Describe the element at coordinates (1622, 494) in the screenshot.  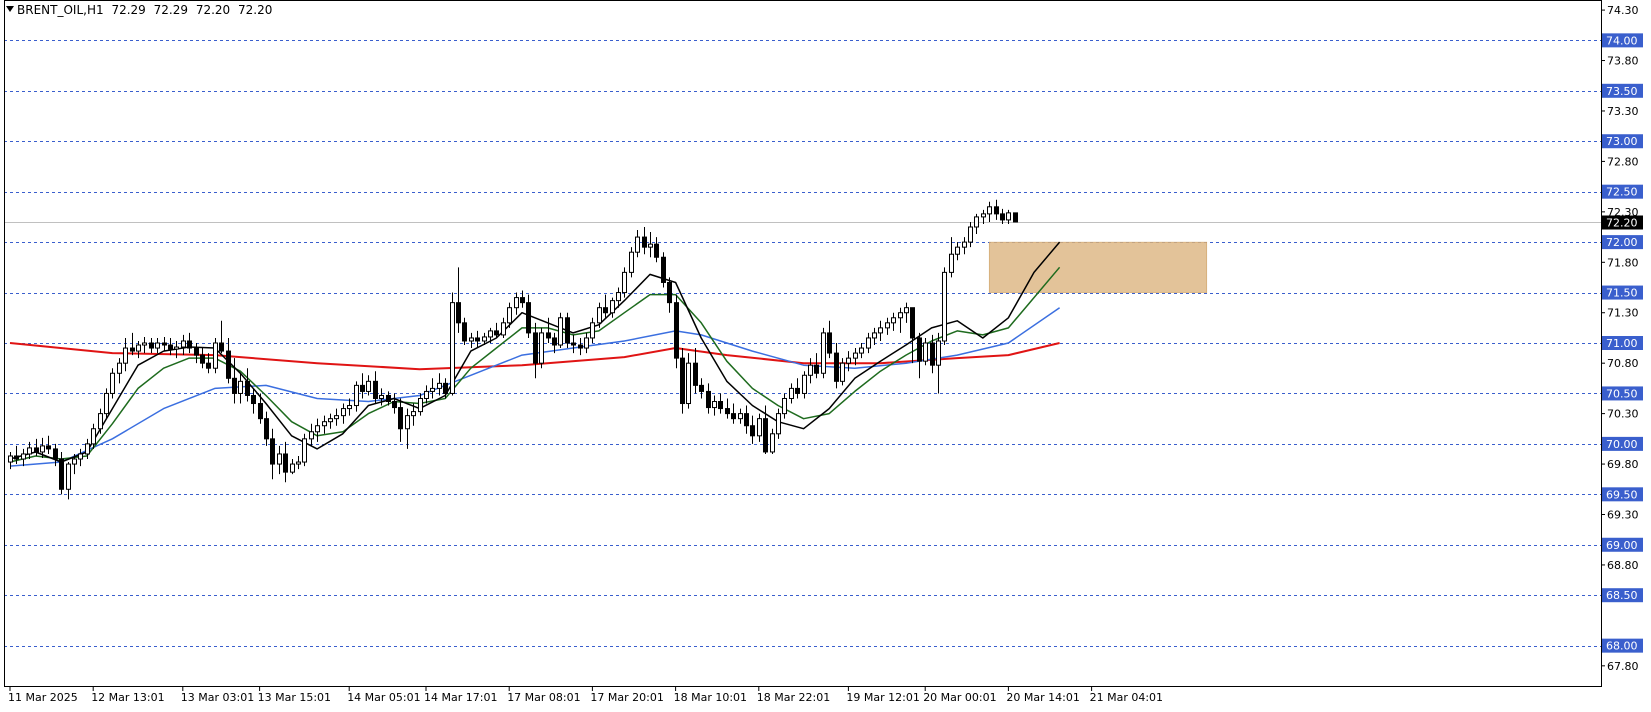
I see `level-label: 69.50` at that location.